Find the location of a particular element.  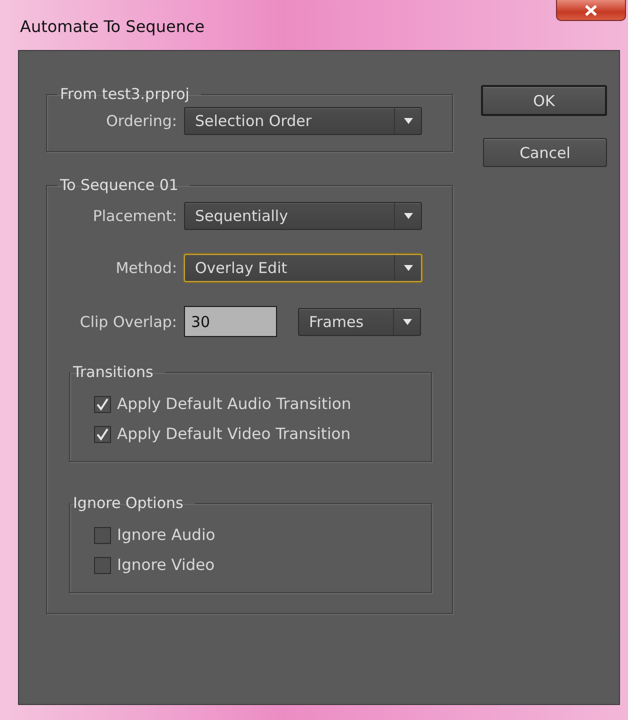

checkbox-option: Ignore Video is located at coordinates (257, 565).